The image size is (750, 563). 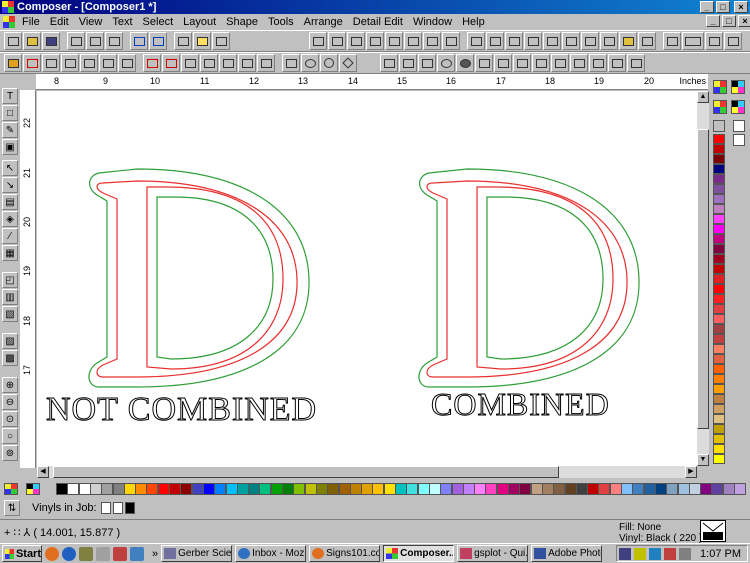 I want to click on dots-button, so click(x=228, y=63).